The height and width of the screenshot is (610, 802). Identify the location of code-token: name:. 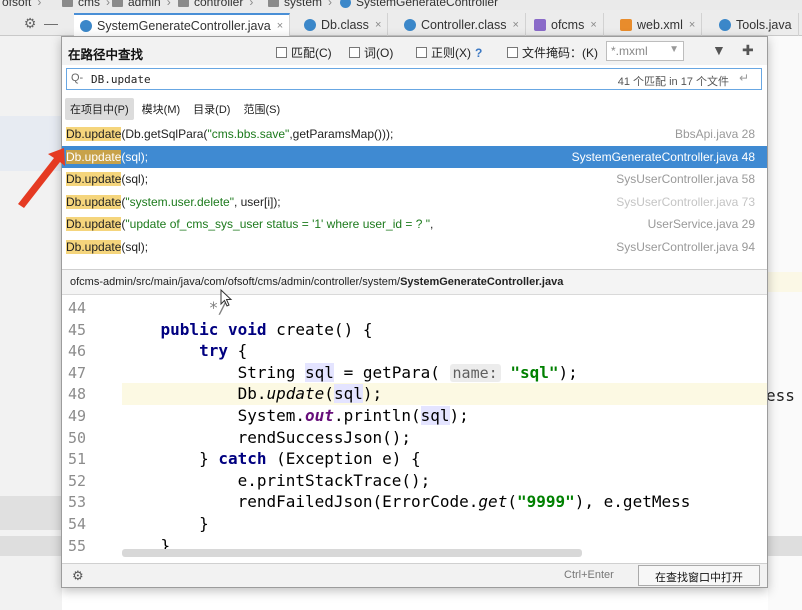
(475, 372).